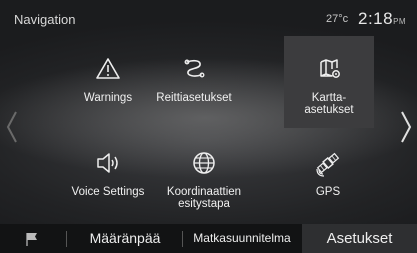 This screenshot has height=253, width=417. What do you see at coordinates (329, 82) in the screenshot?
I see `map-settings-button: Kartta-asetukset` at bounding box center [329, 82].